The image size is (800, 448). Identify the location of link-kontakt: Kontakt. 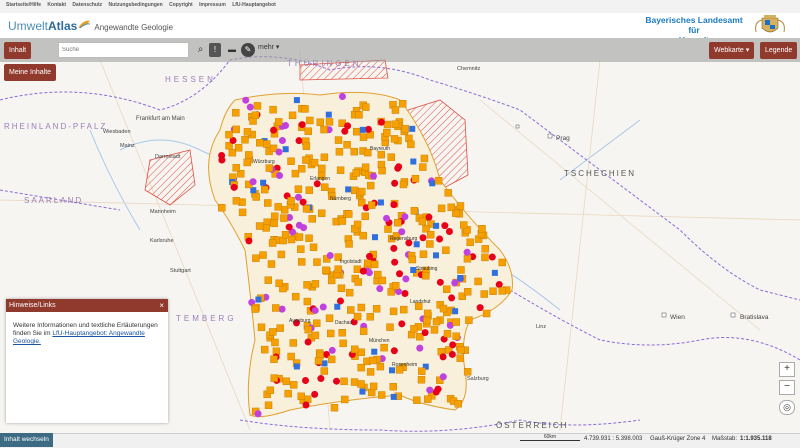
(56, 5).